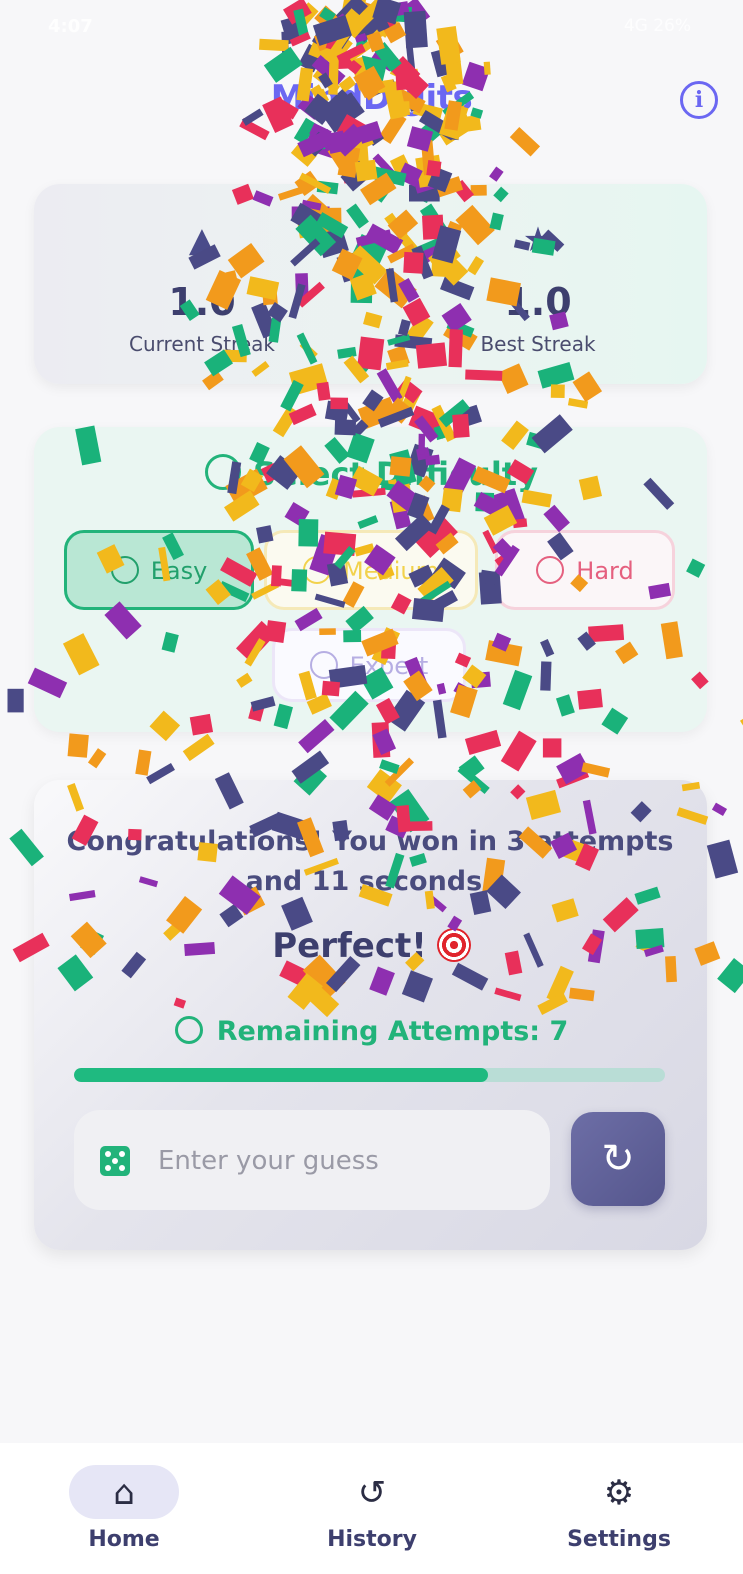 The image size is (743, 1574). What do you see at coordinates (281, 1075) in the screenshot?
I see `attempts-progress-fill` at bounding box center [281, 1075].